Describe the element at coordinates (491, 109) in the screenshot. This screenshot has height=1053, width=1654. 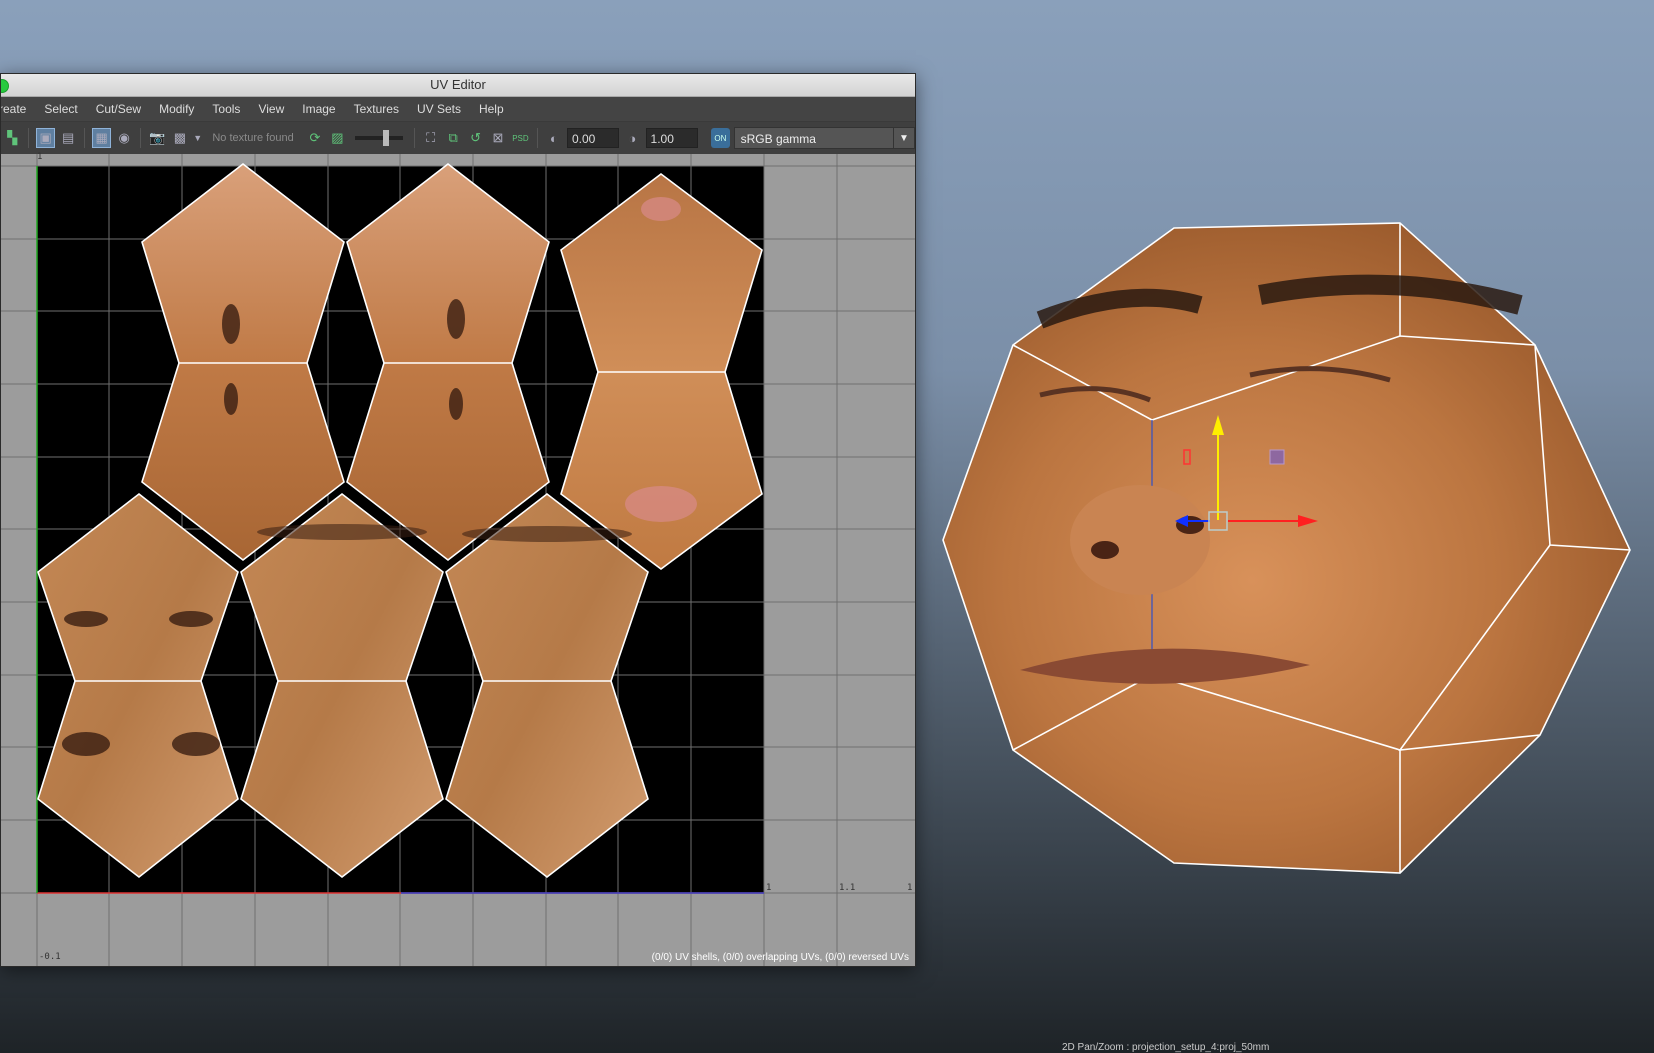
I see `menu-help: Help` at that location.